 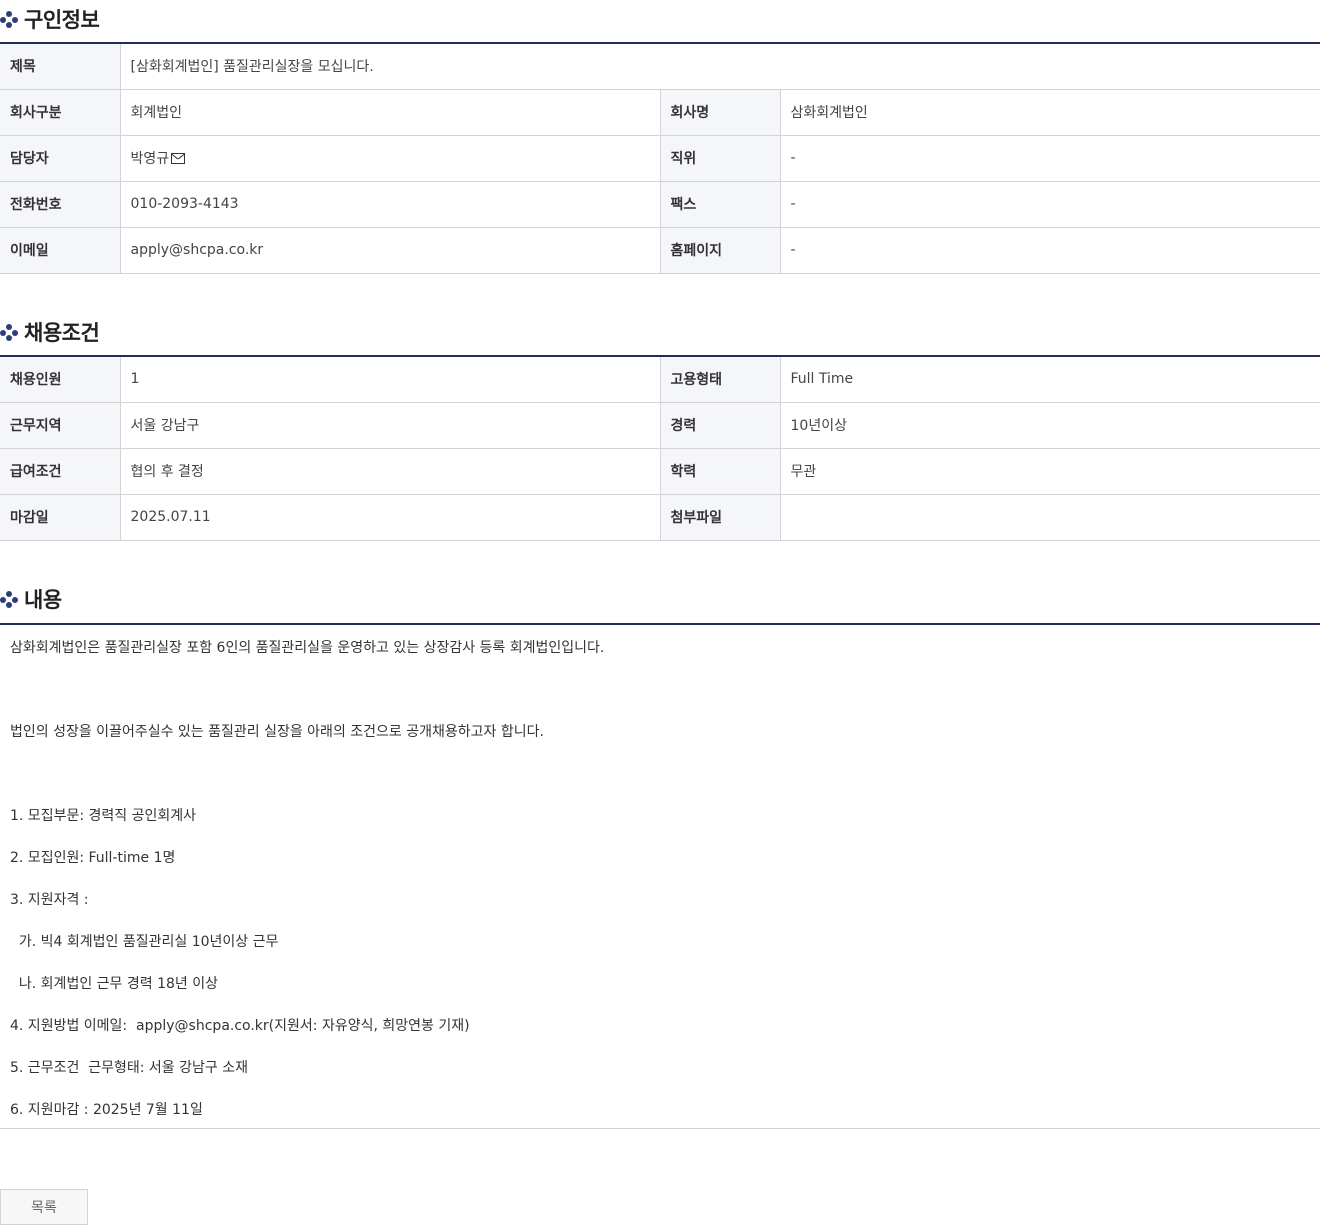 I want to click on career-label: 경력, so click(x=720, y=425).